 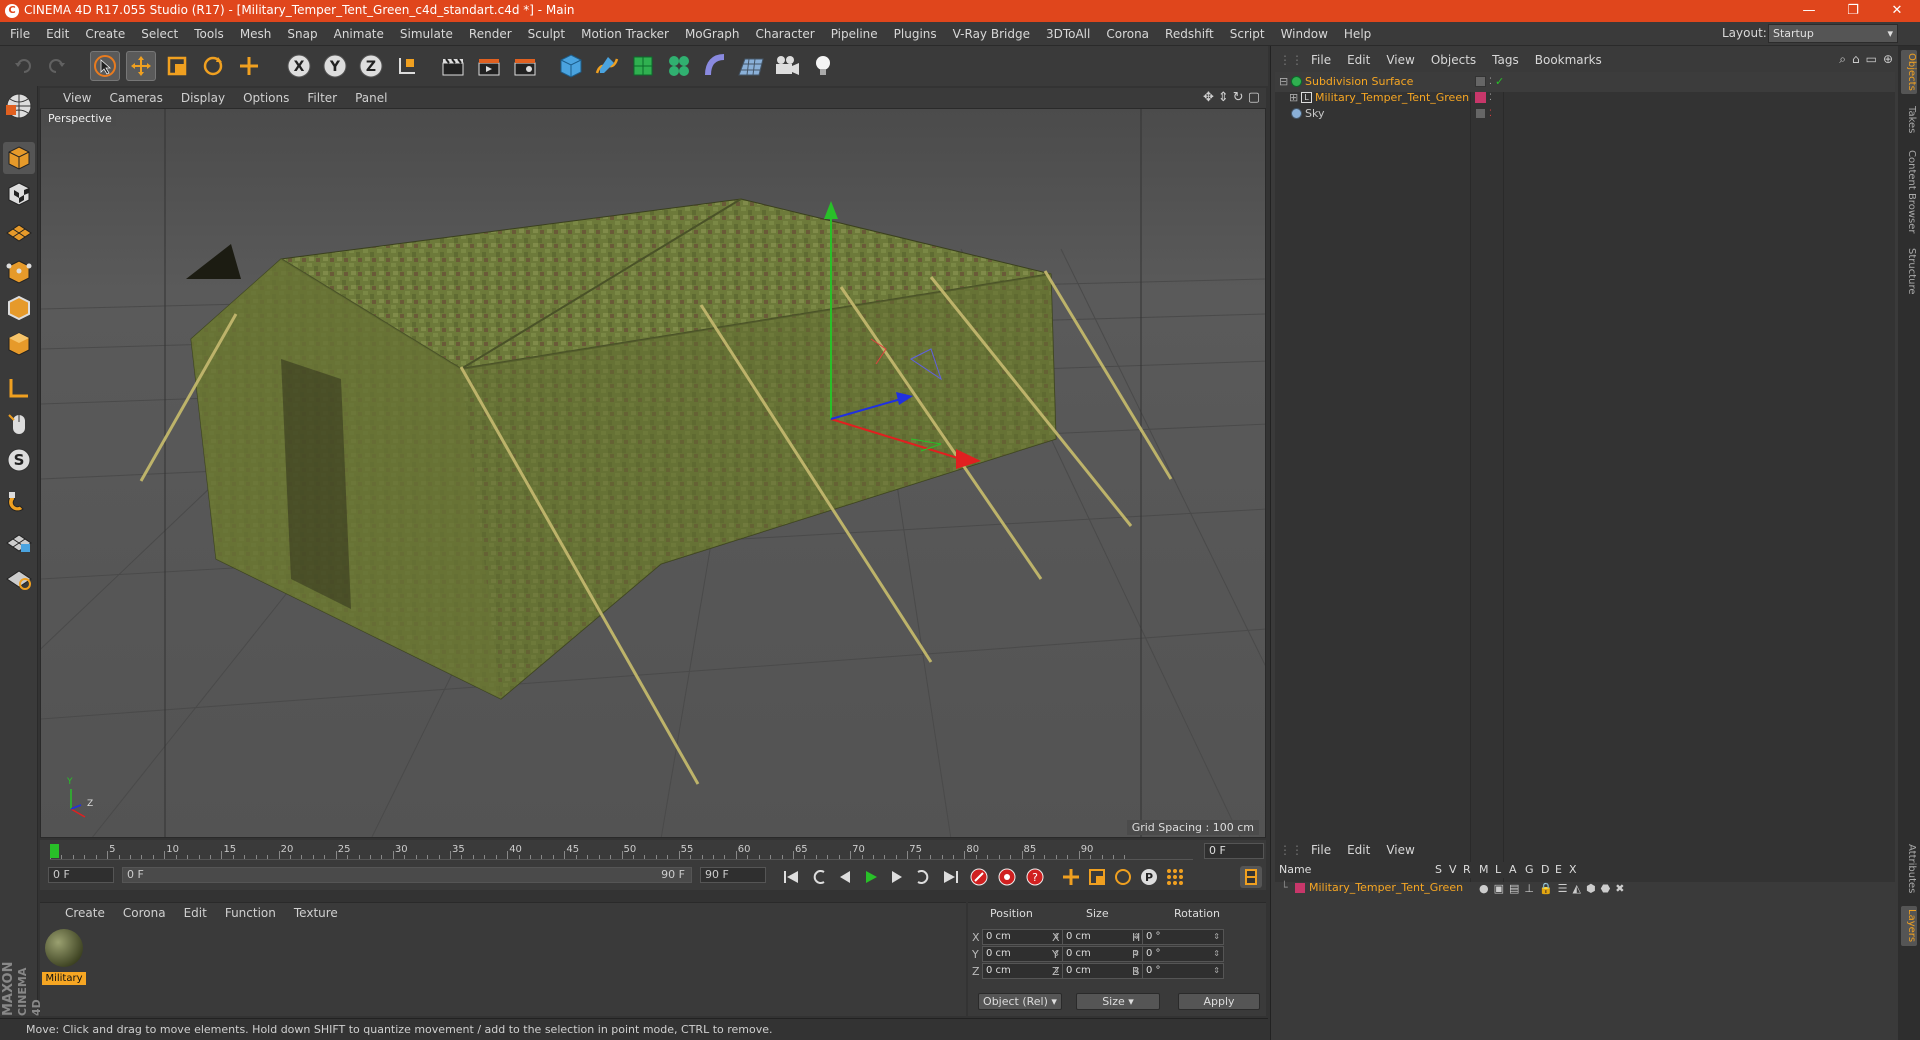 What do you see at coordinates (819, 877) in the screenshot?
I see `previous-key-button` at bounding box center [819, 877].